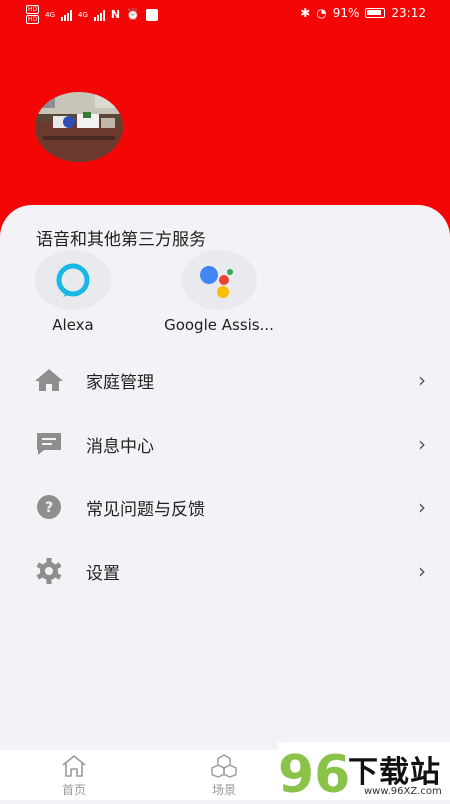 The width and height of the screenshot is (450, 804). What do you see at coordinates (67, 15) in the screenshot?
I see `signal-icon` at bounding box center [67, 15].